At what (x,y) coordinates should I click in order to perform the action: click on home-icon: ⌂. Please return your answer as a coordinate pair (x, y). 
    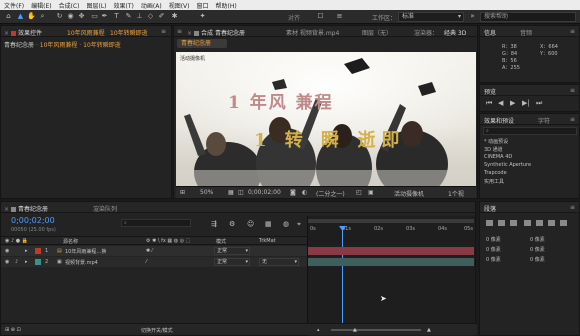
    Looking at the image, I should click on (8, 16).